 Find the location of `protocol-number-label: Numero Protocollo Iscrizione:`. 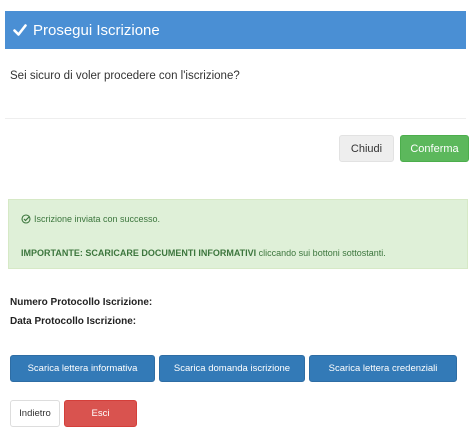

protocol-number-label: Numero Protocollo Iscrizione: is located at coordinates (81, 302).